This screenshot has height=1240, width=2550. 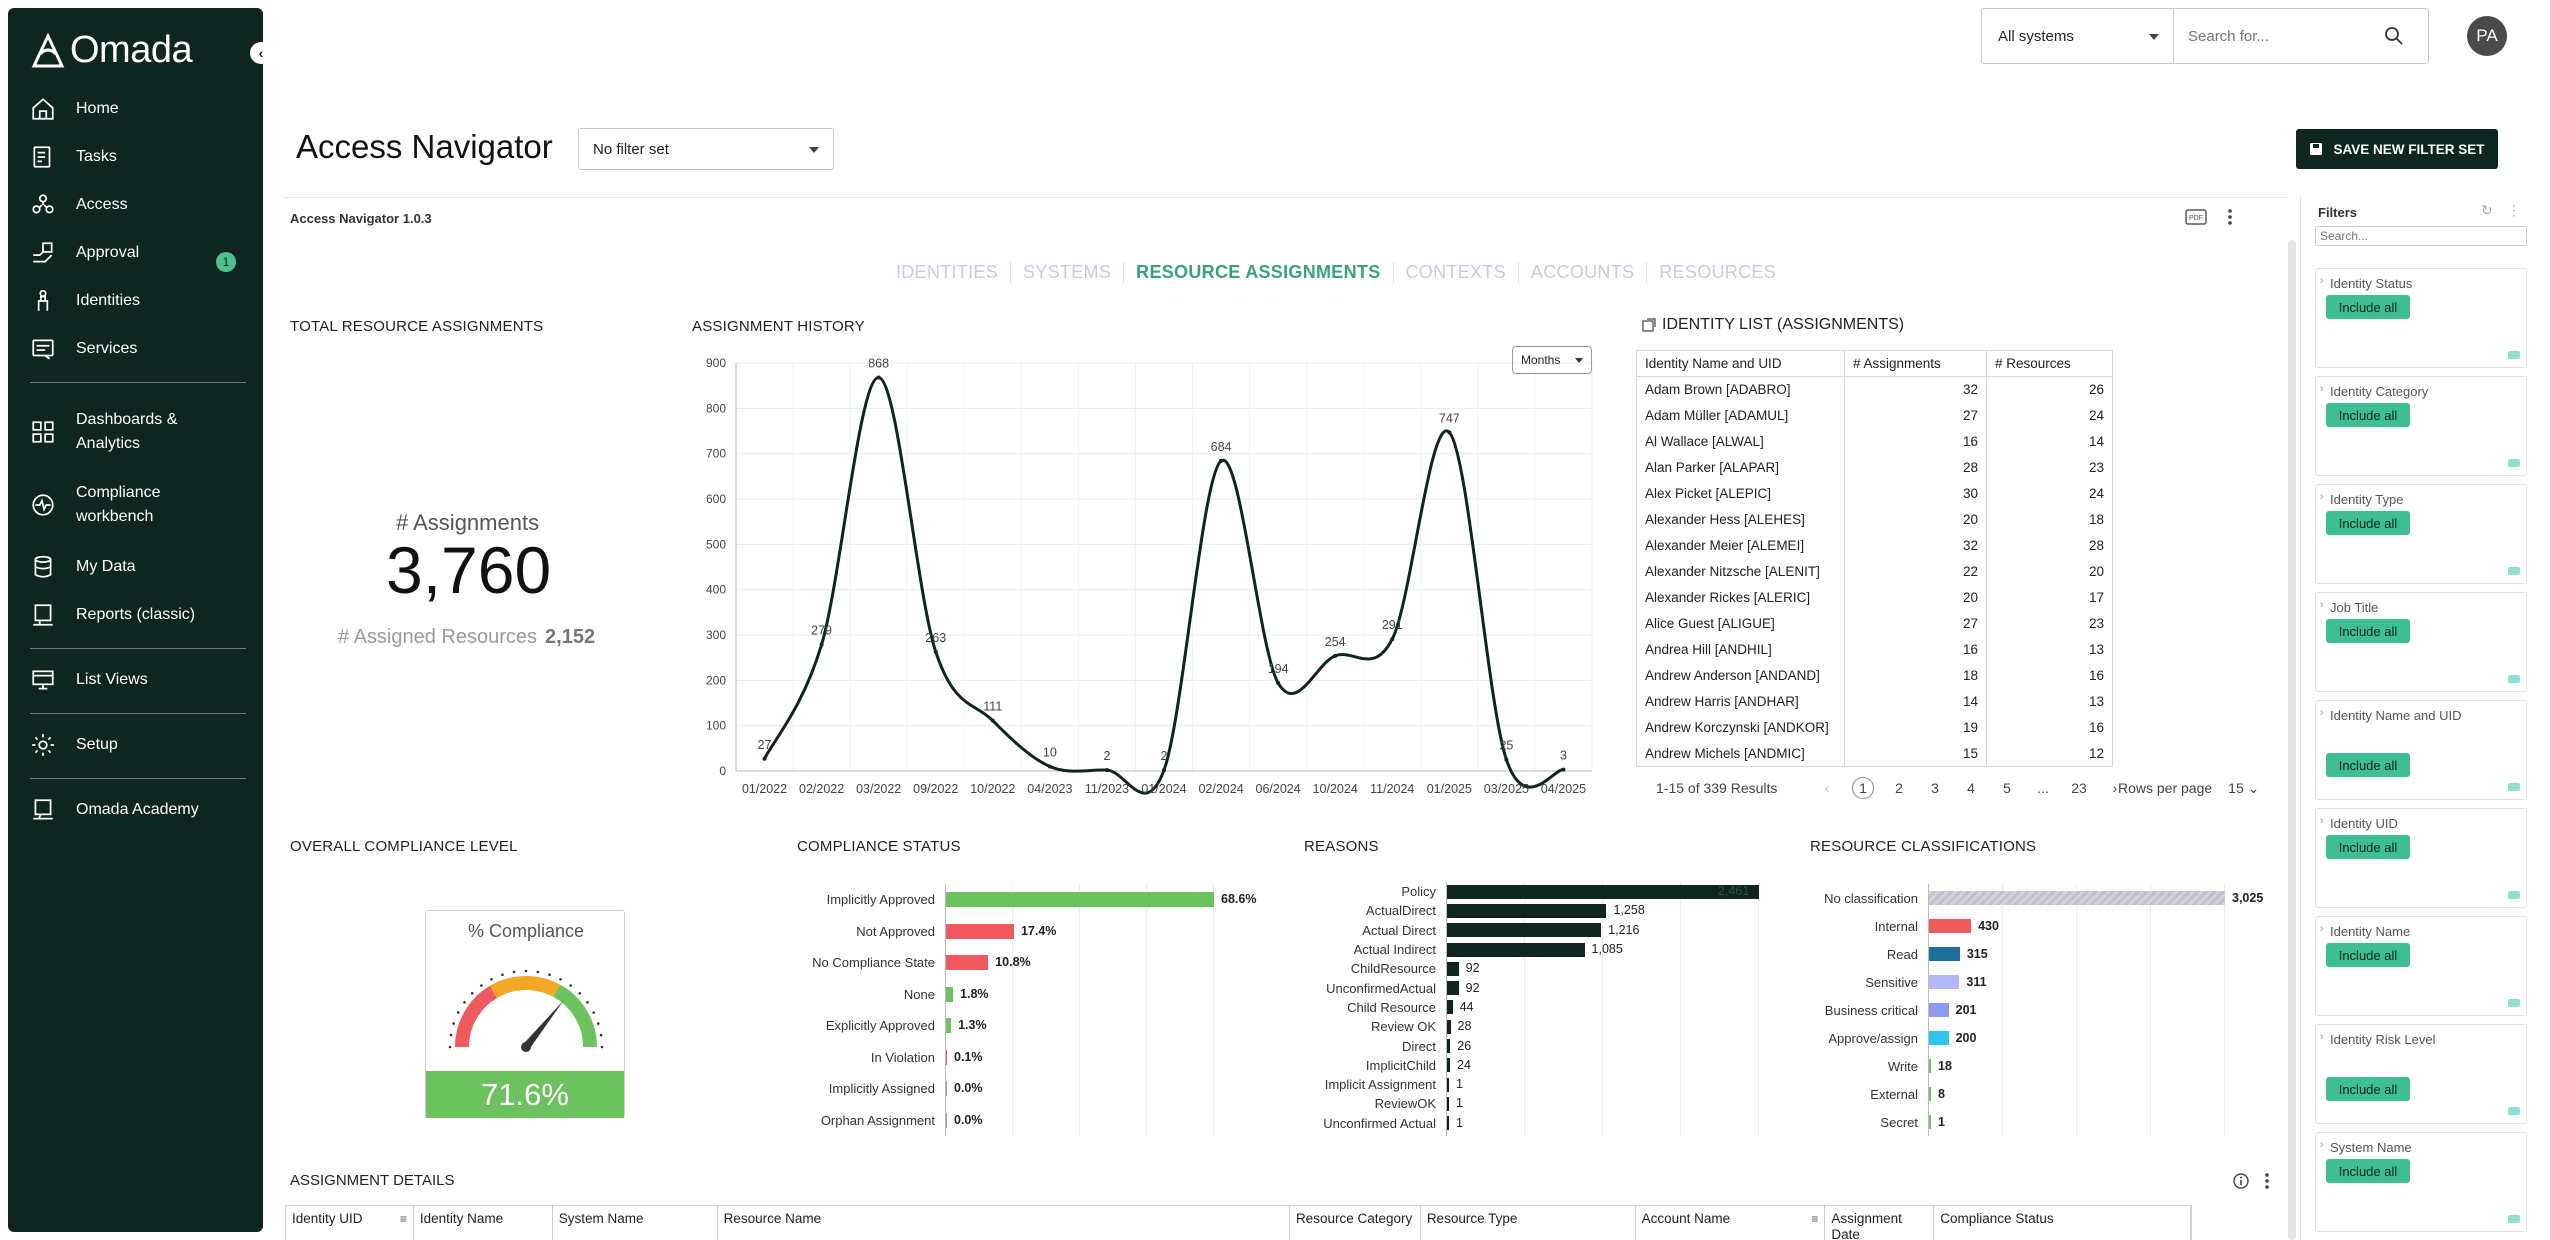 I want to click on bar-row: Business critical 201, so click(x=2043, y=1010).